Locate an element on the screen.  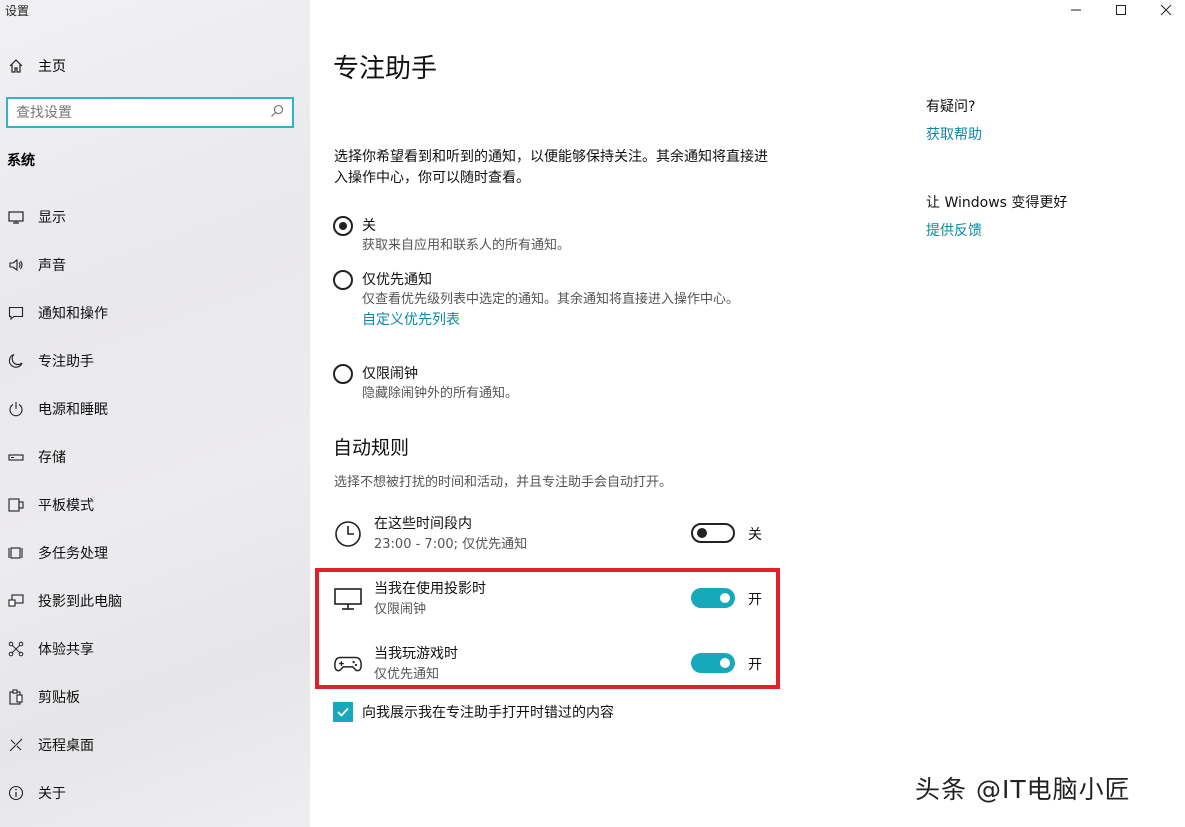
moon-icon is located at coordinates (16, 361).